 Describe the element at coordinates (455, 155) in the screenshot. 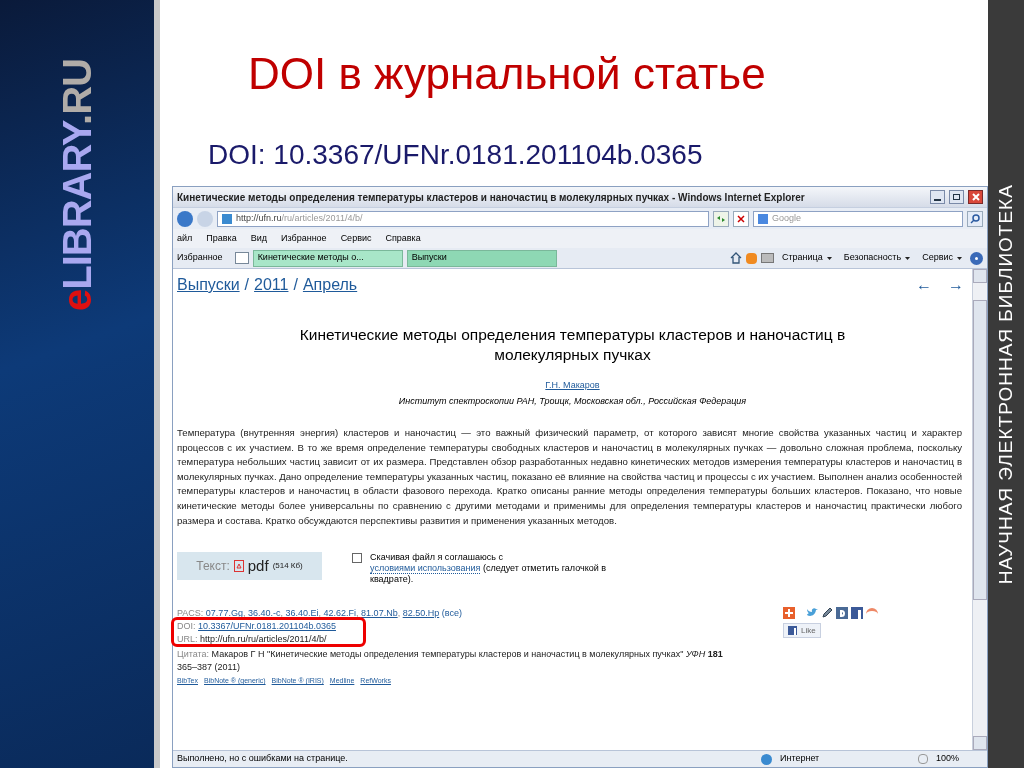

I see `slide-subtitle: DOI: 10.3367/UFNr.0181.201104b.0365` at that location.